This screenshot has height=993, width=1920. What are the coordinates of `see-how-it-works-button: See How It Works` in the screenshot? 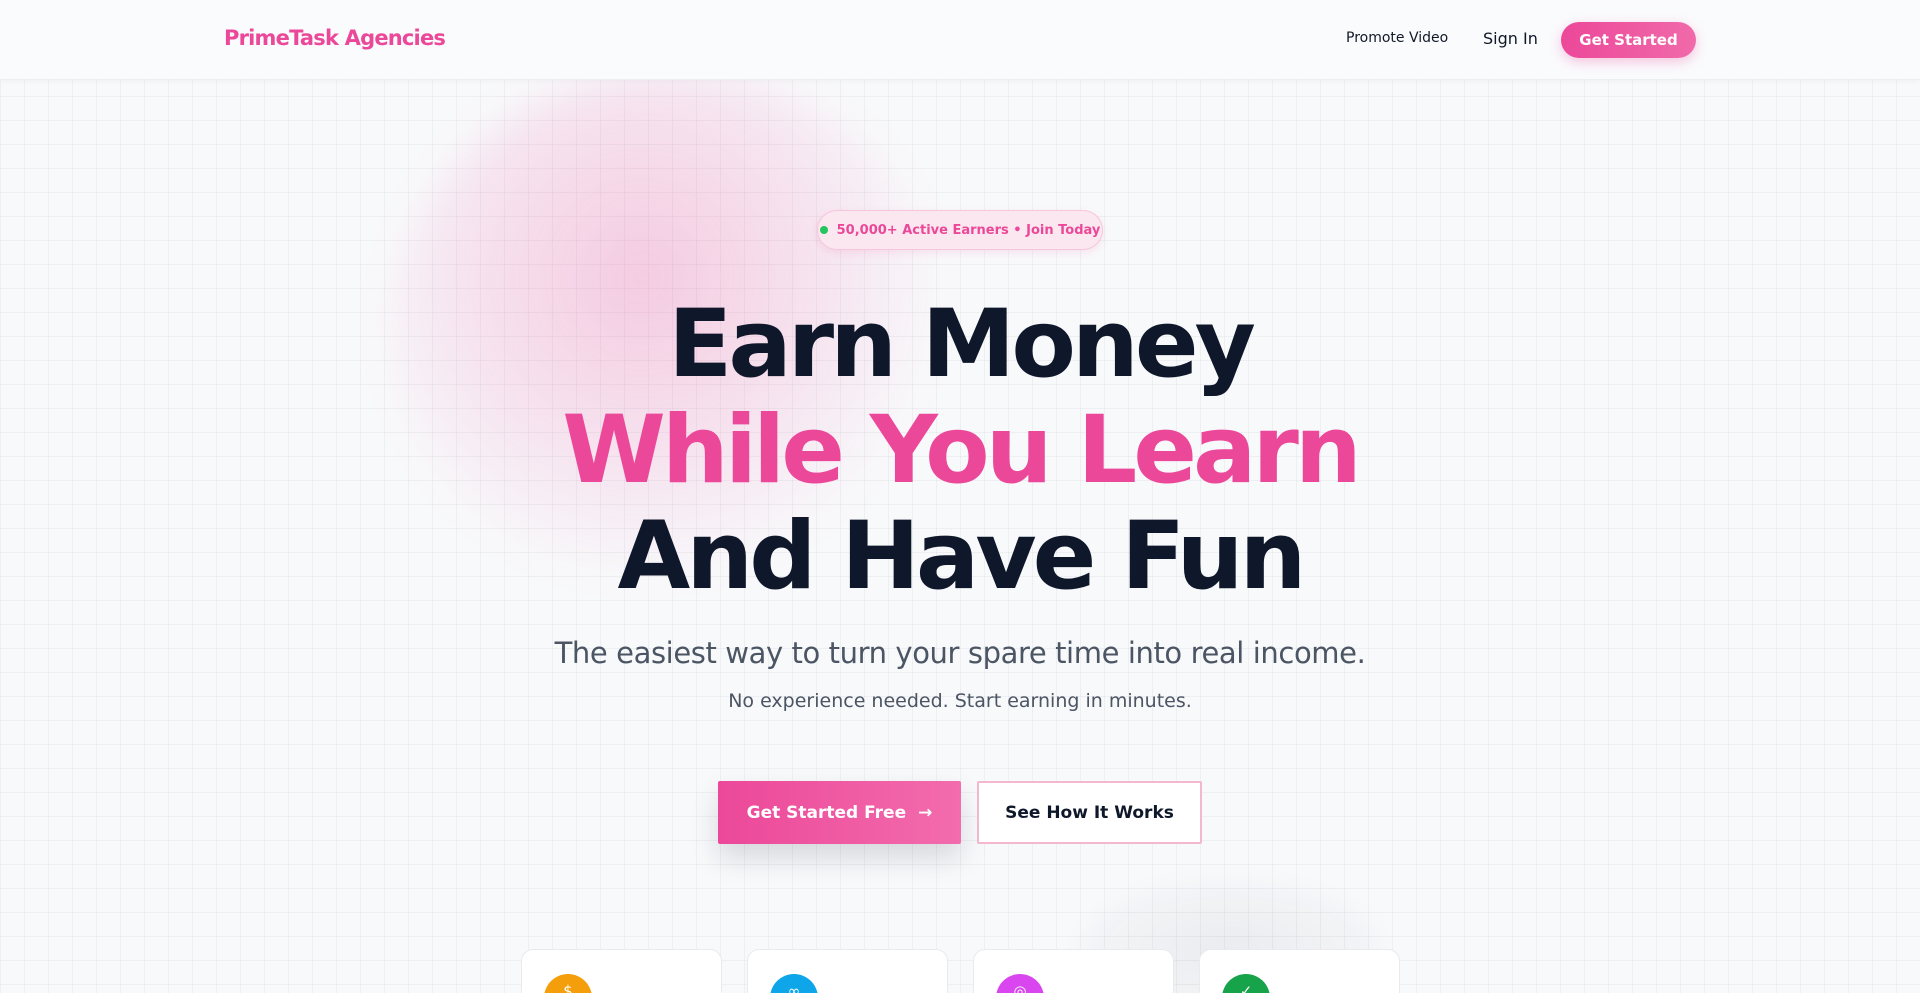 It's located at (1089, 812).